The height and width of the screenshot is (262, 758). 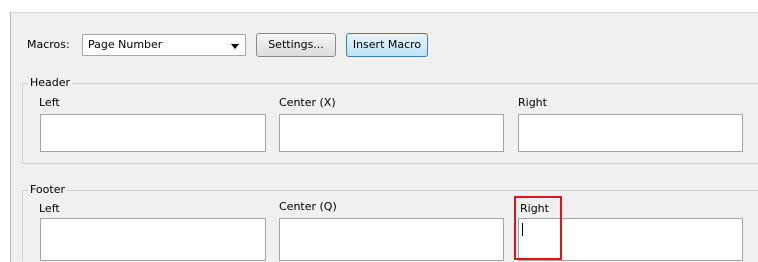 What do you see at coordinates (391, 133) in the screenshot?
I see `header-center-field` at bounding box center [391, 133].